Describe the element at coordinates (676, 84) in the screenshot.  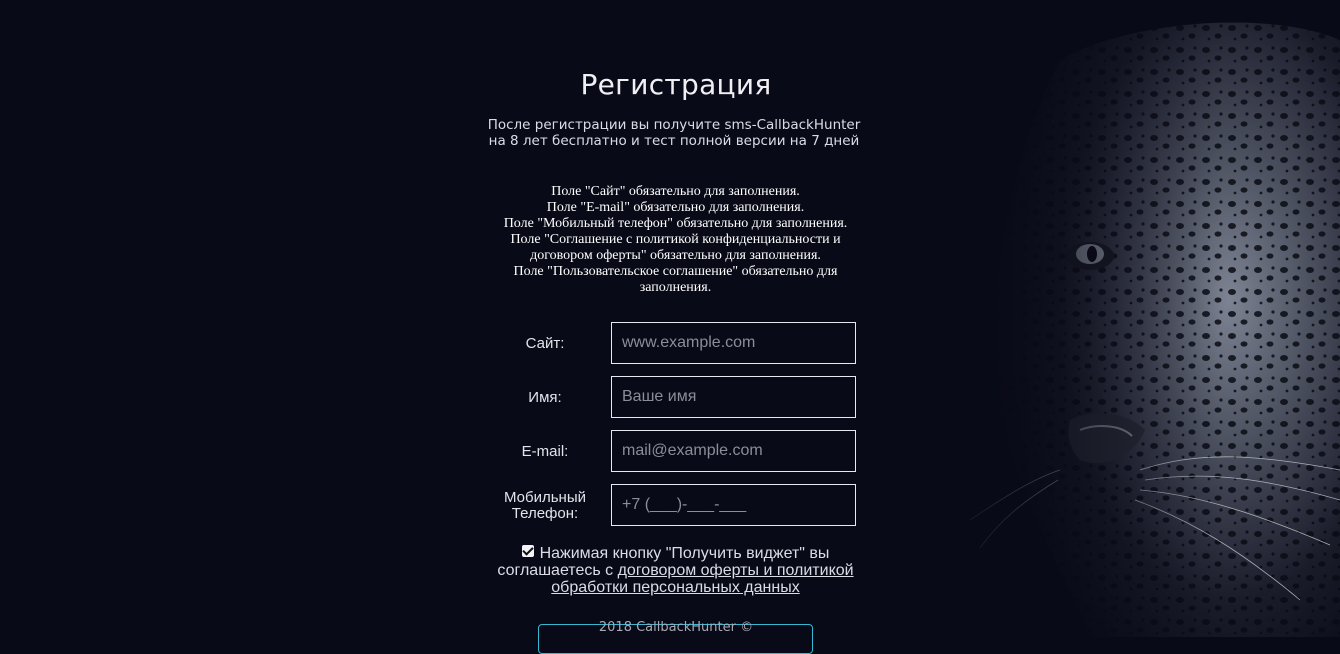
I see `page-title: Регистрация` at that location.